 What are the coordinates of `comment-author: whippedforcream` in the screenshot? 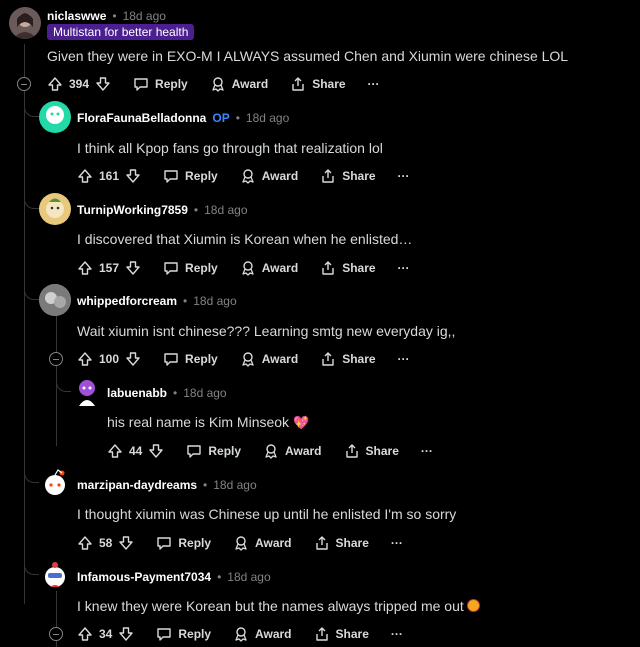 It's located at (127, 301).